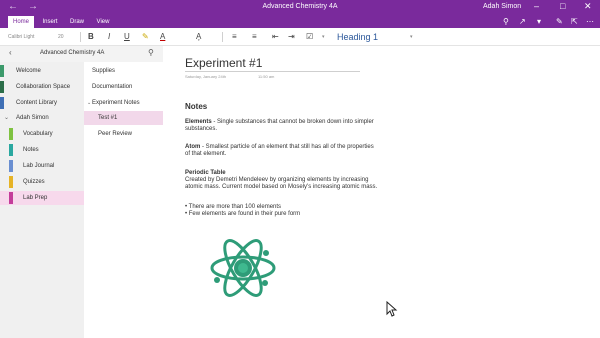  What do you see at coordinates (590, 22) in the screenshot?
I see `more-icon: ⋯` at bounding box center [590, 22].